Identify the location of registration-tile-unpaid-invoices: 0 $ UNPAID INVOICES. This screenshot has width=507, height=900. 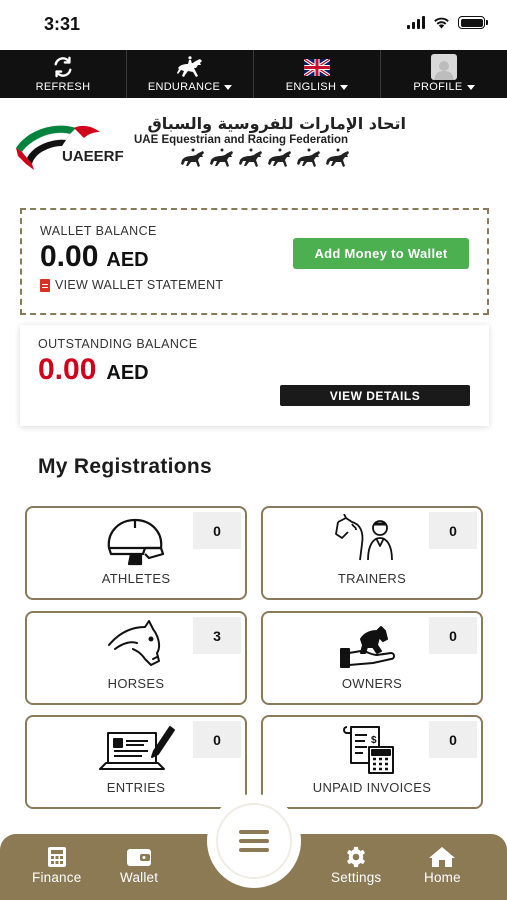
(372, 762).